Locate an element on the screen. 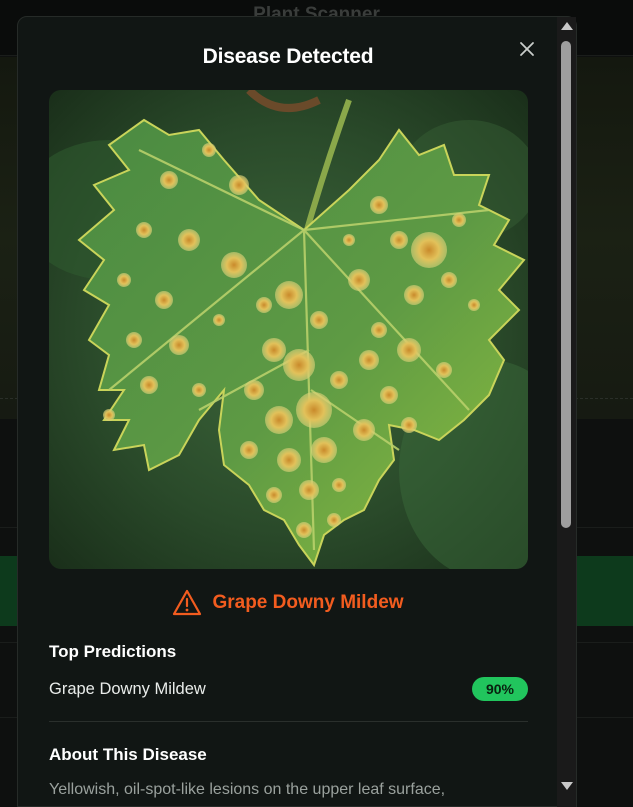 The image size is (633, 807). scroll-down-arrow-icon is located at coordinates (567, 786).